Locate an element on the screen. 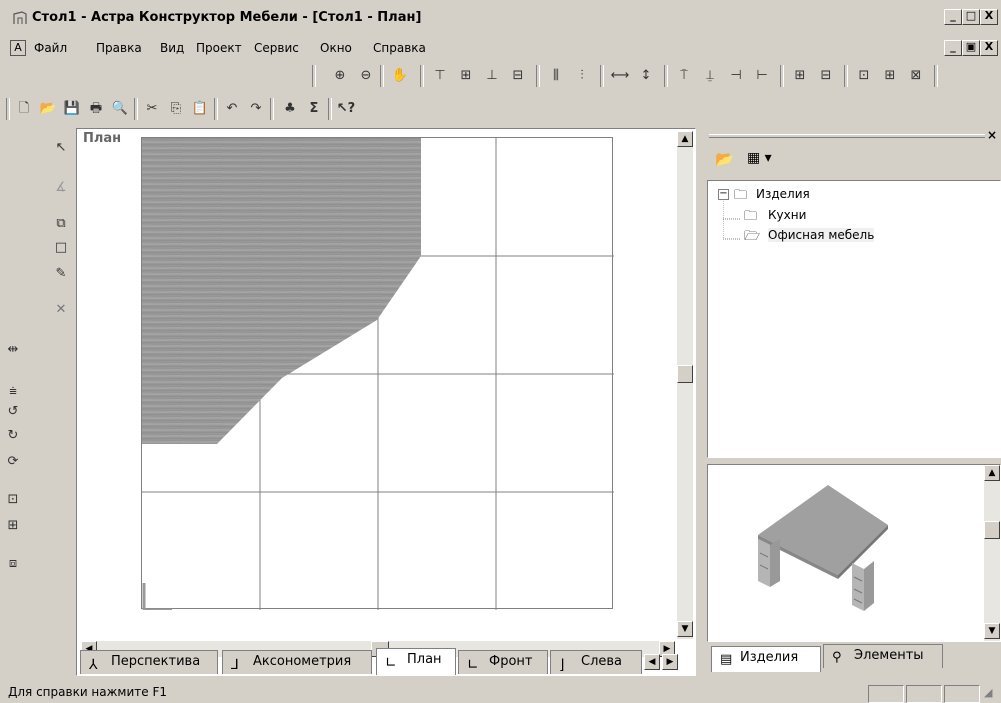  tab-axonometry-label: Аксонометрия is located at coordinates (302, 661).